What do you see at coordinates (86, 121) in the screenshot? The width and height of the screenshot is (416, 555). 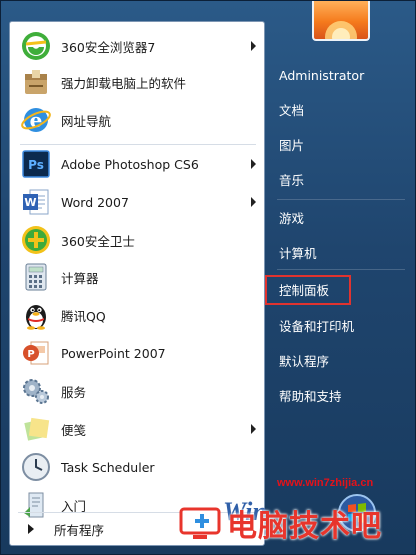 I see `program-label: 网址导航` at bounding box center [86, 121].